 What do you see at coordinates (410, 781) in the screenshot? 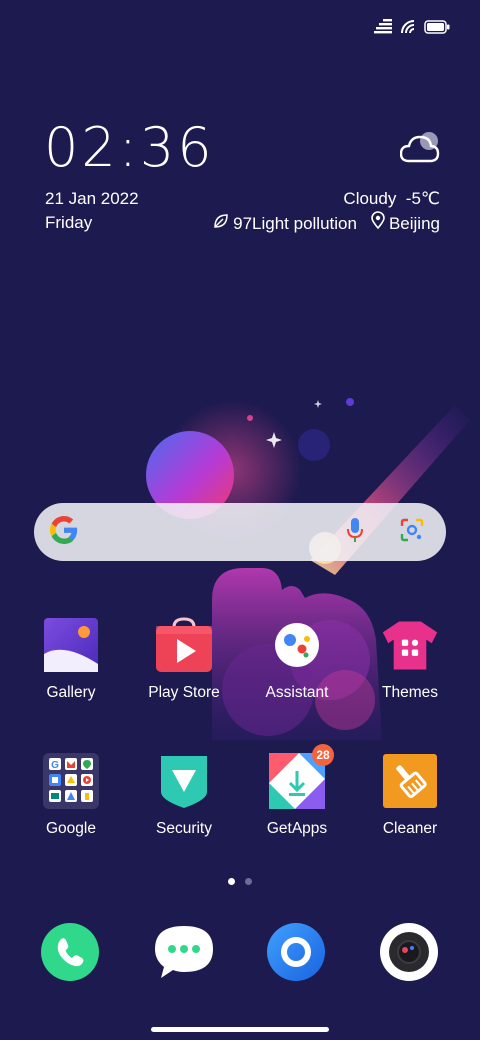
I see `cleaner-broom-icon` at bounding box center [410, 781].